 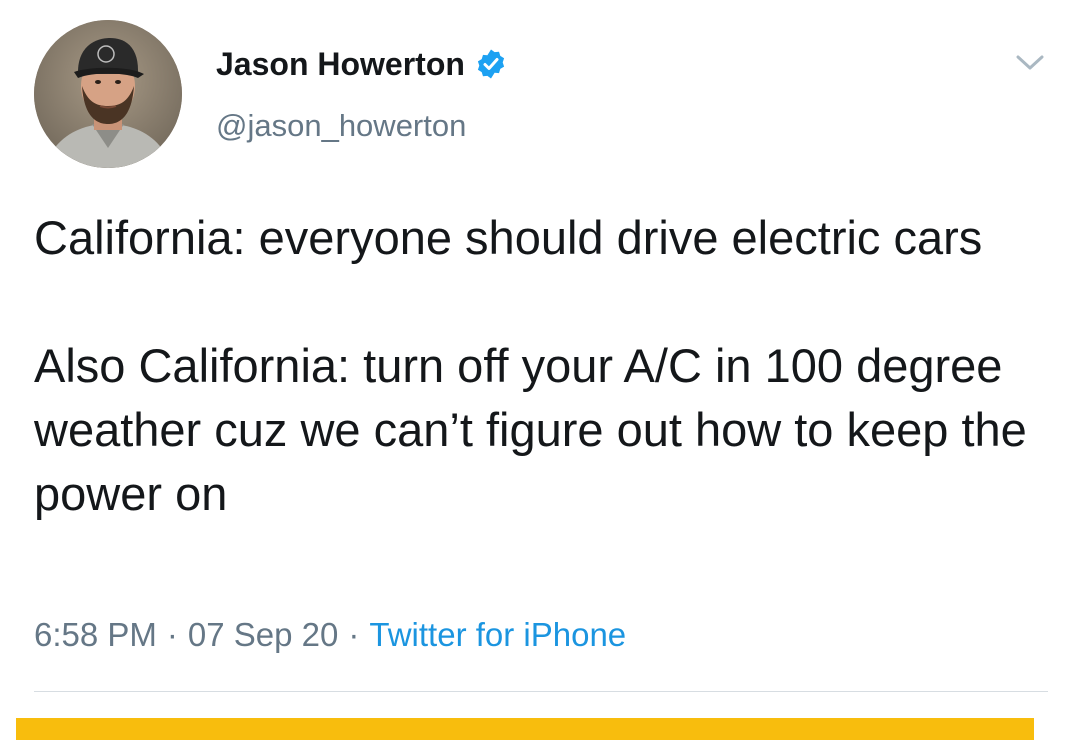 I want to click on username-handle: @jason_howerton, so click(x=341, y=126).